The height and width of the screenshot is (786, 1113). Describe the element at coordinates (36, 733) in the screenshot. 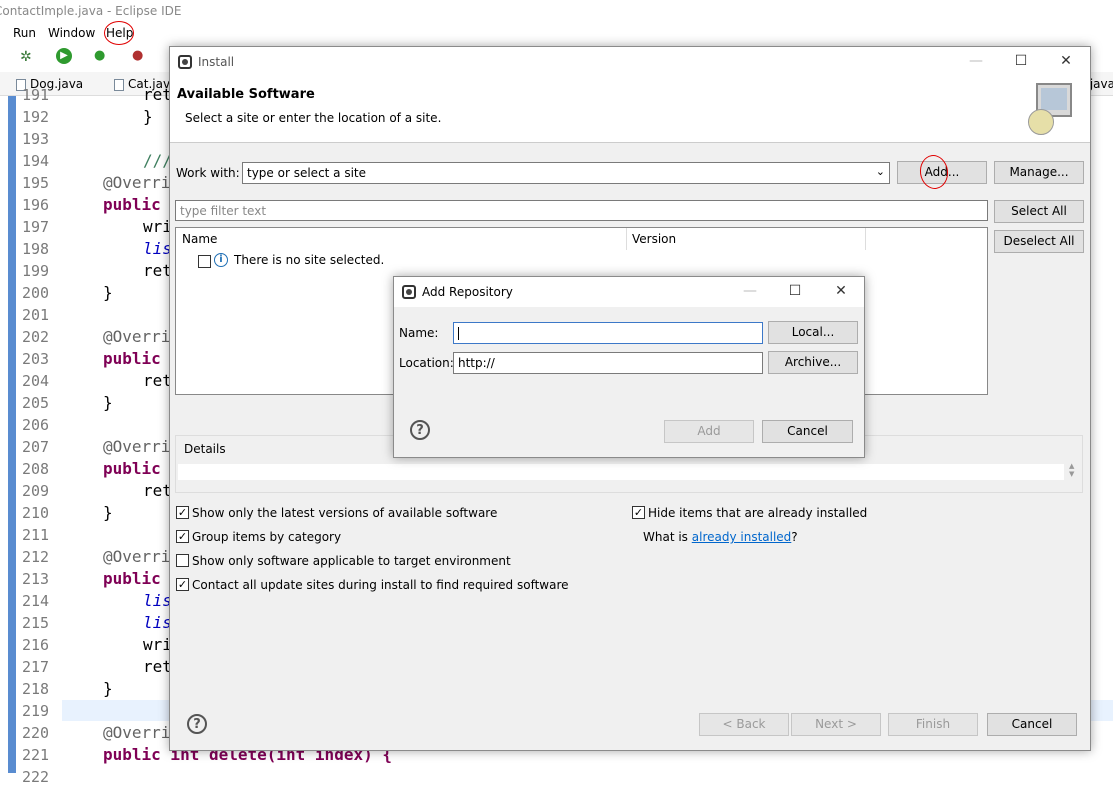

I see `line-number: 220` at that location.